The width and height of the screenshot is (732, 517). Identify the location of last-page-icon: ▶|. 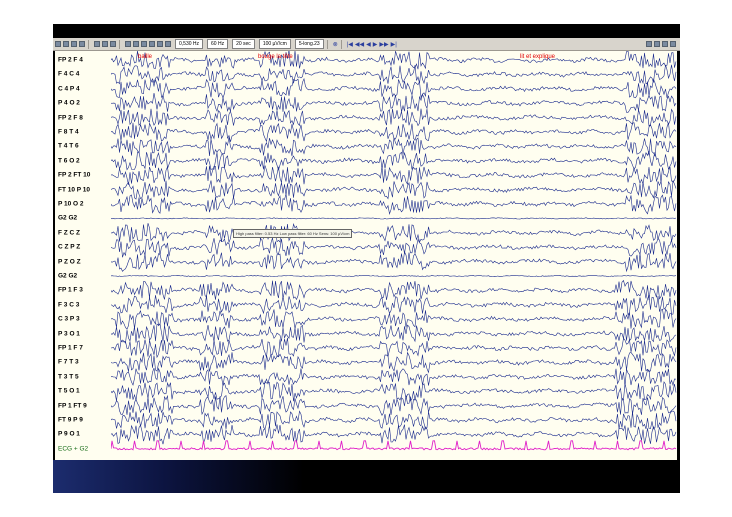
(394, 44).